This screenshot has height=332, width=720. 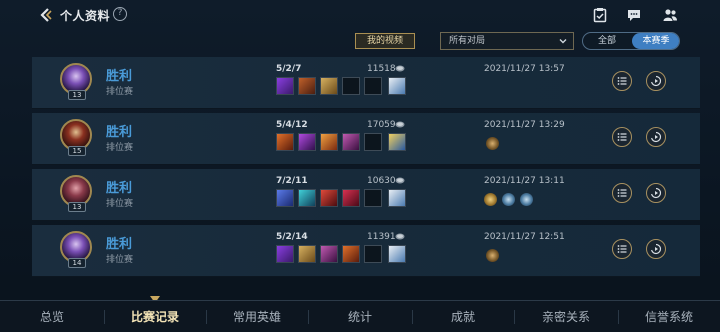 I want to click on tab-overview: 总览, so click(x=52, y=316).